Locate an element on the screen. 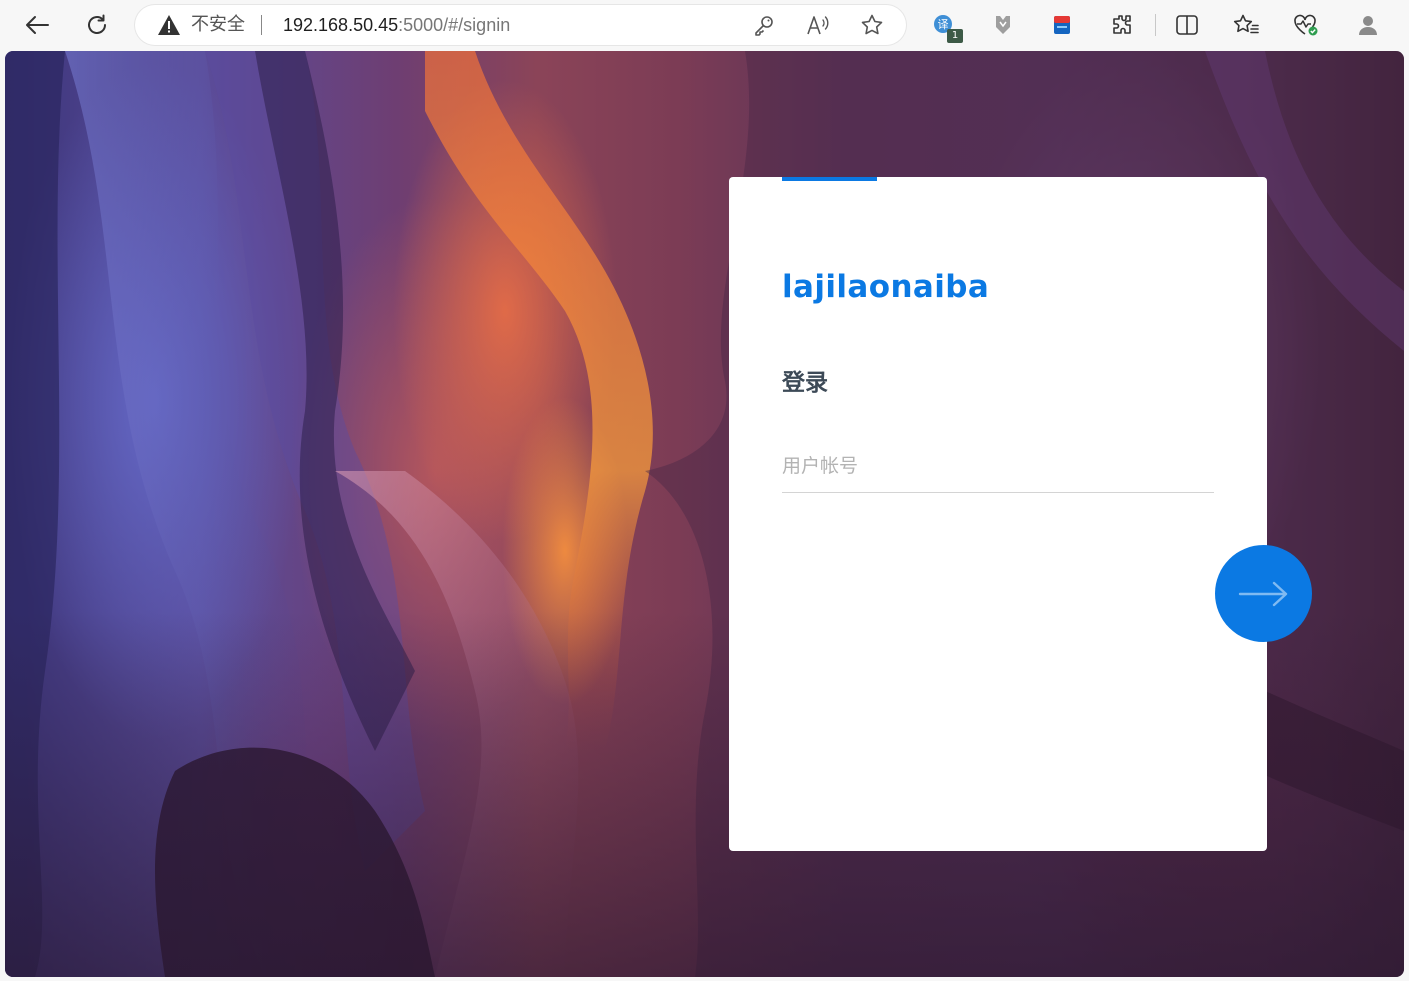  key-icon is located at coordinates (764, 25).